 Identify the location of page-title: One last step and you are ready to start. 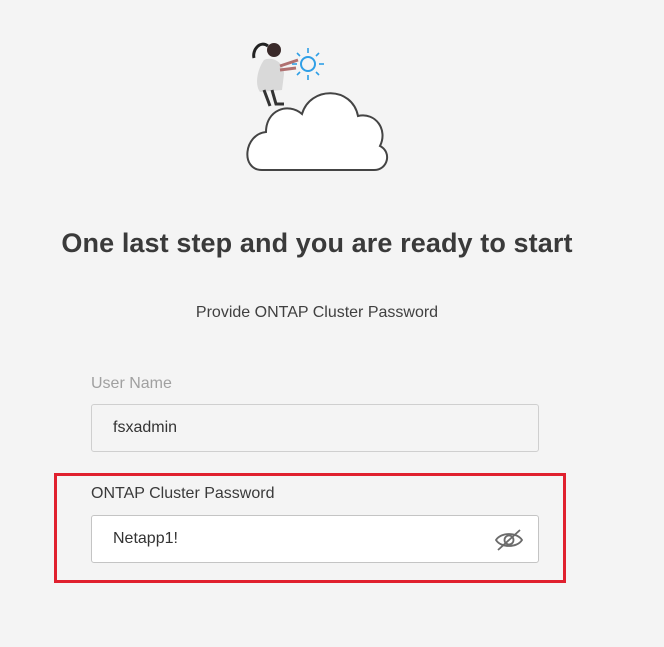
(317, 243).